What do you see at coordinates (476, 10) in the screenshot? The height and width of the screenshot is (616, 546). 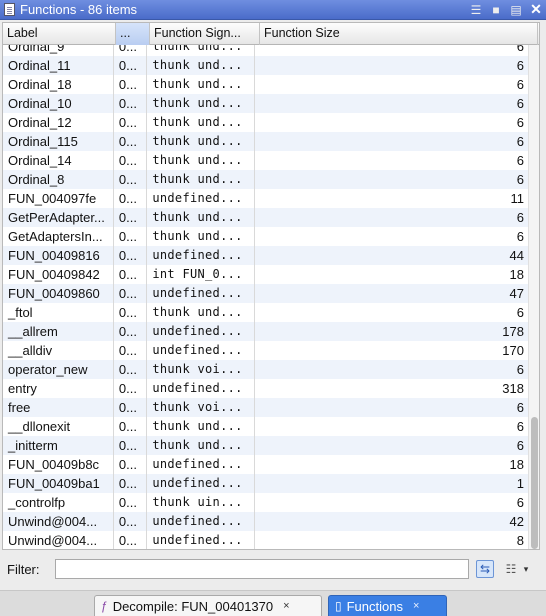 I see `list-icon: ☰` at bounding box center [476, 10].